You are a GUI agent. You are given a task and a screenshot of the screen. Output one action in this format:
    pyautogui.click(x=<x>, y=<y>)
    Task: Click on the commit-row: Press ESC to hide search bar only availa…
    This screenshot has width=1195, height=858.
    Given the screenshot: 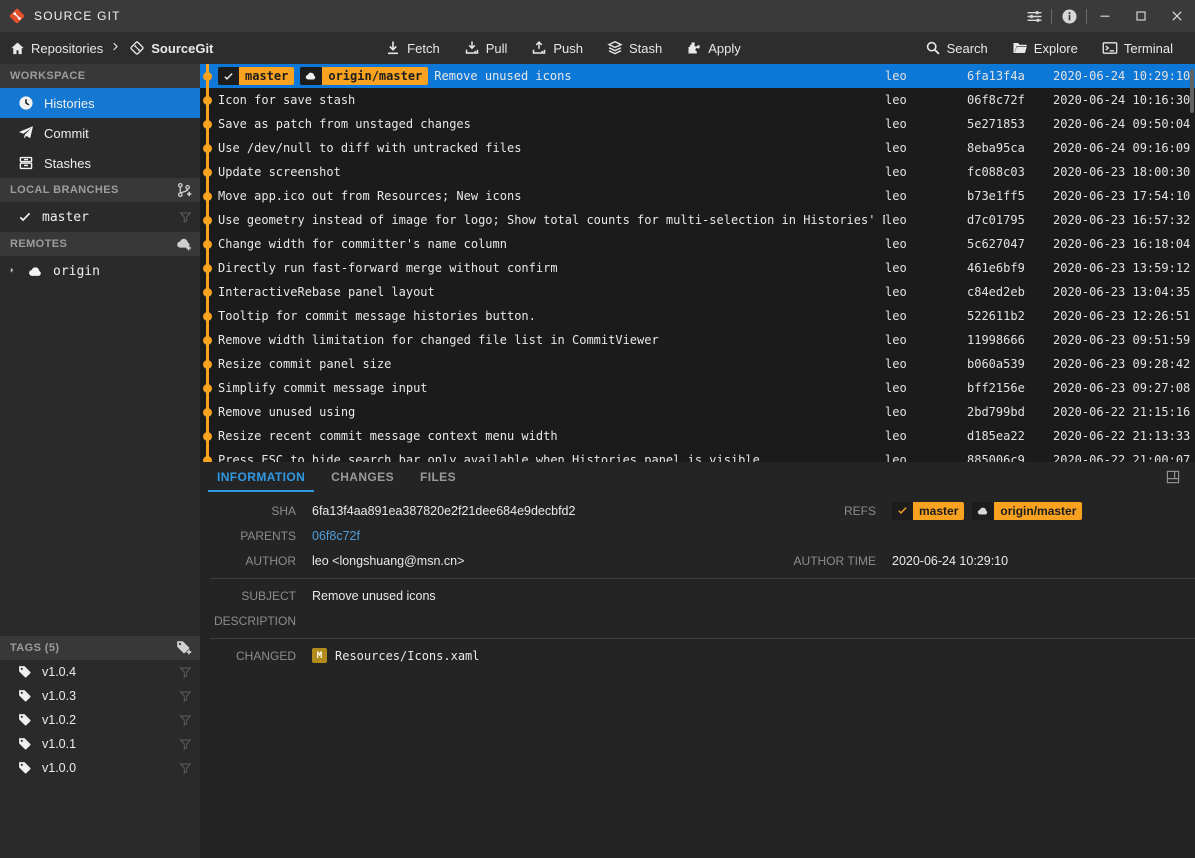 What is the action you would take?
    pyautogui.click(x=697, y=455)
    